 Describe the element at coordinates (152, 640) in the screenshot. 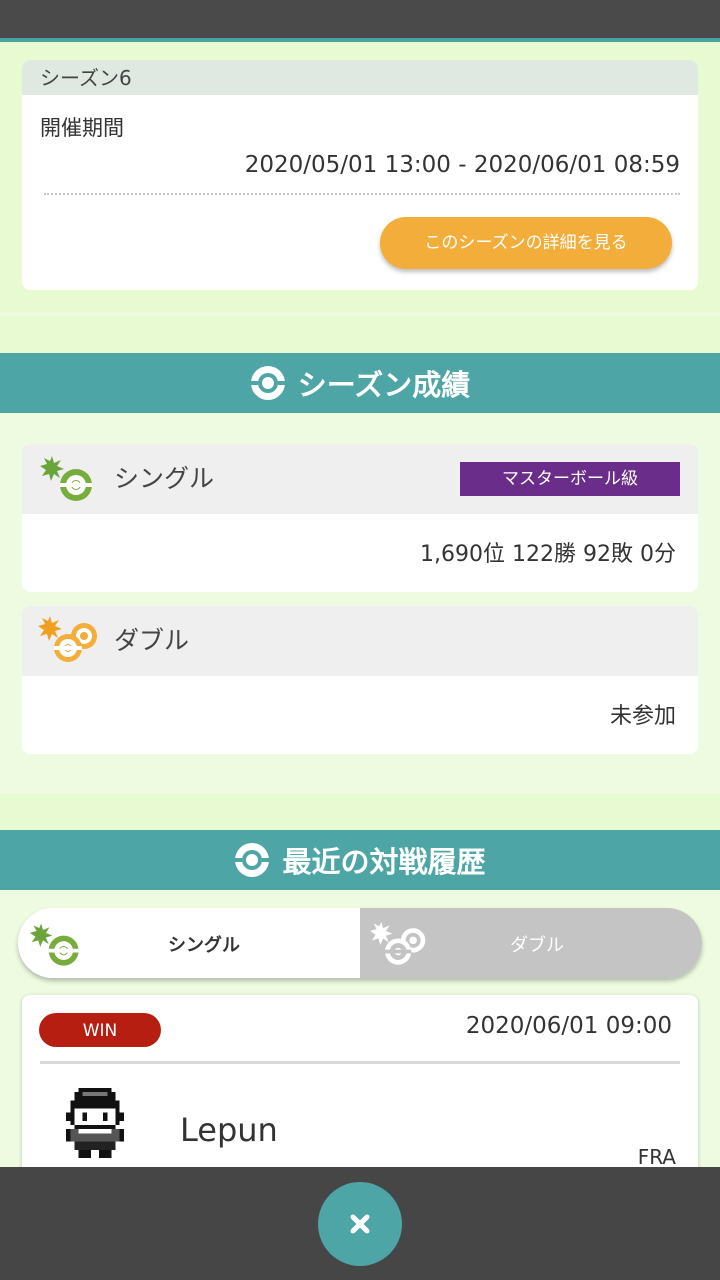

I see `double-label: ダブル` at that location.